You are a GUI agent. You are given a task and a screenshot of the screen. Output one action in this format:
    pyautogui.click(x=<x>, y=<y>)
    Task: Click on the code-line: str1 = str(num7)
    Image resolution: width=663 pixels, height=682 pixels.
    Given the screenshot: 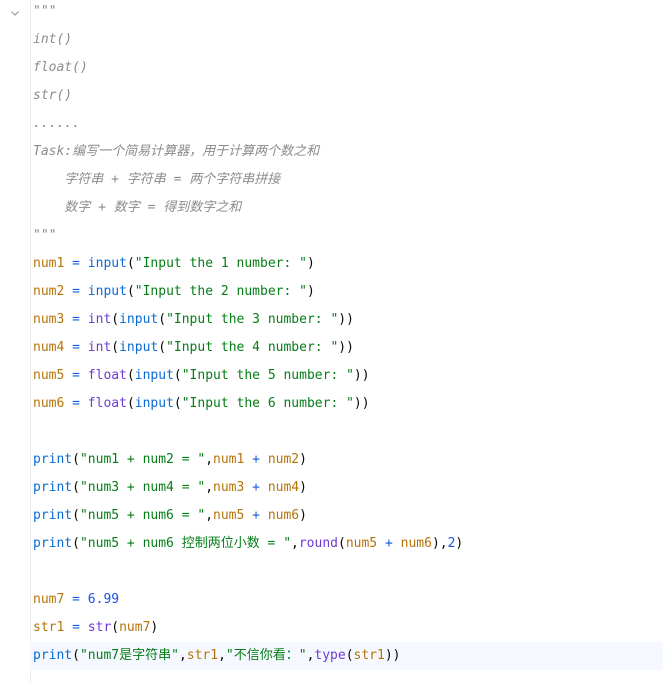 What is the action you would take?
    pyautogui.click(x=95, y=628)
    